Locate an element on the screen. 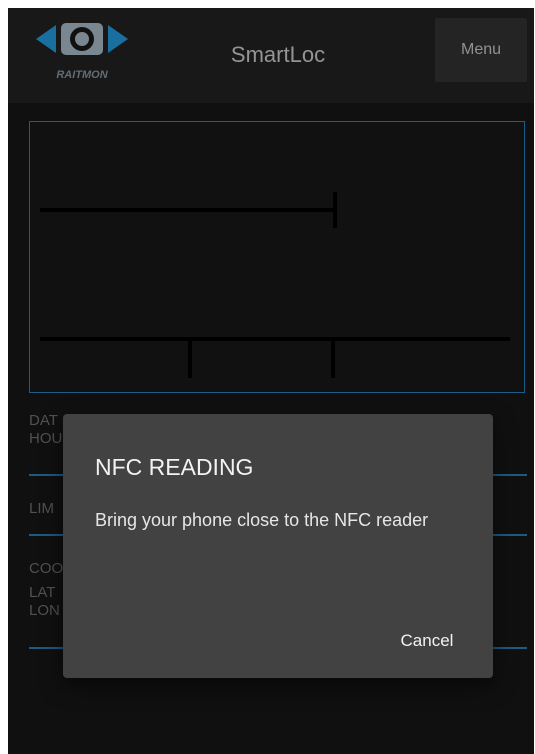 This screenshot has width=535, height=754. dialog-message: Bring your phone close to the NFC reader is located at coordinates (262, 520).